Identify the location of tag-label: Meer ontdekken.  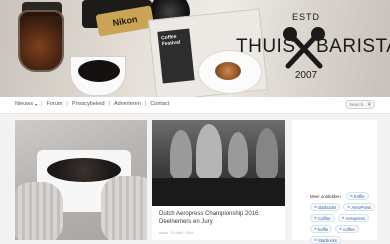
(325, 196).